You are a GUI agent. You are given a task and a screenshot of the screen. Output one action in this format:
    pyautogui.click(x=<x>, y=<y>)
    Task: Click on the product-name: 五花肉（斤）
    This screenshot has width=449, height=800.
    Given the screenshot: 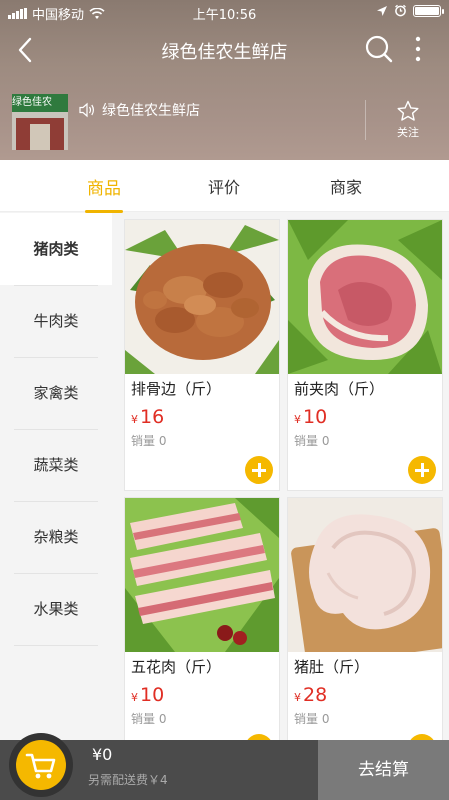 What is the action you would take?
    pyautogui.click(x=176, y=667)
    